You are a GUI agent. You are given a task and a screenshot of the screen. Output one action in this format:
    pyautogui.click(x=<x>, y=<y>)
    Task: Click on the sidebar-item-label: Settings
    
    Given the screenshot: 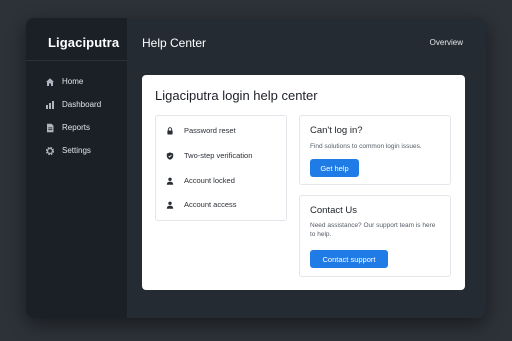 What is the action you would take?
    pyautogui.click(x=76, y=150)
    